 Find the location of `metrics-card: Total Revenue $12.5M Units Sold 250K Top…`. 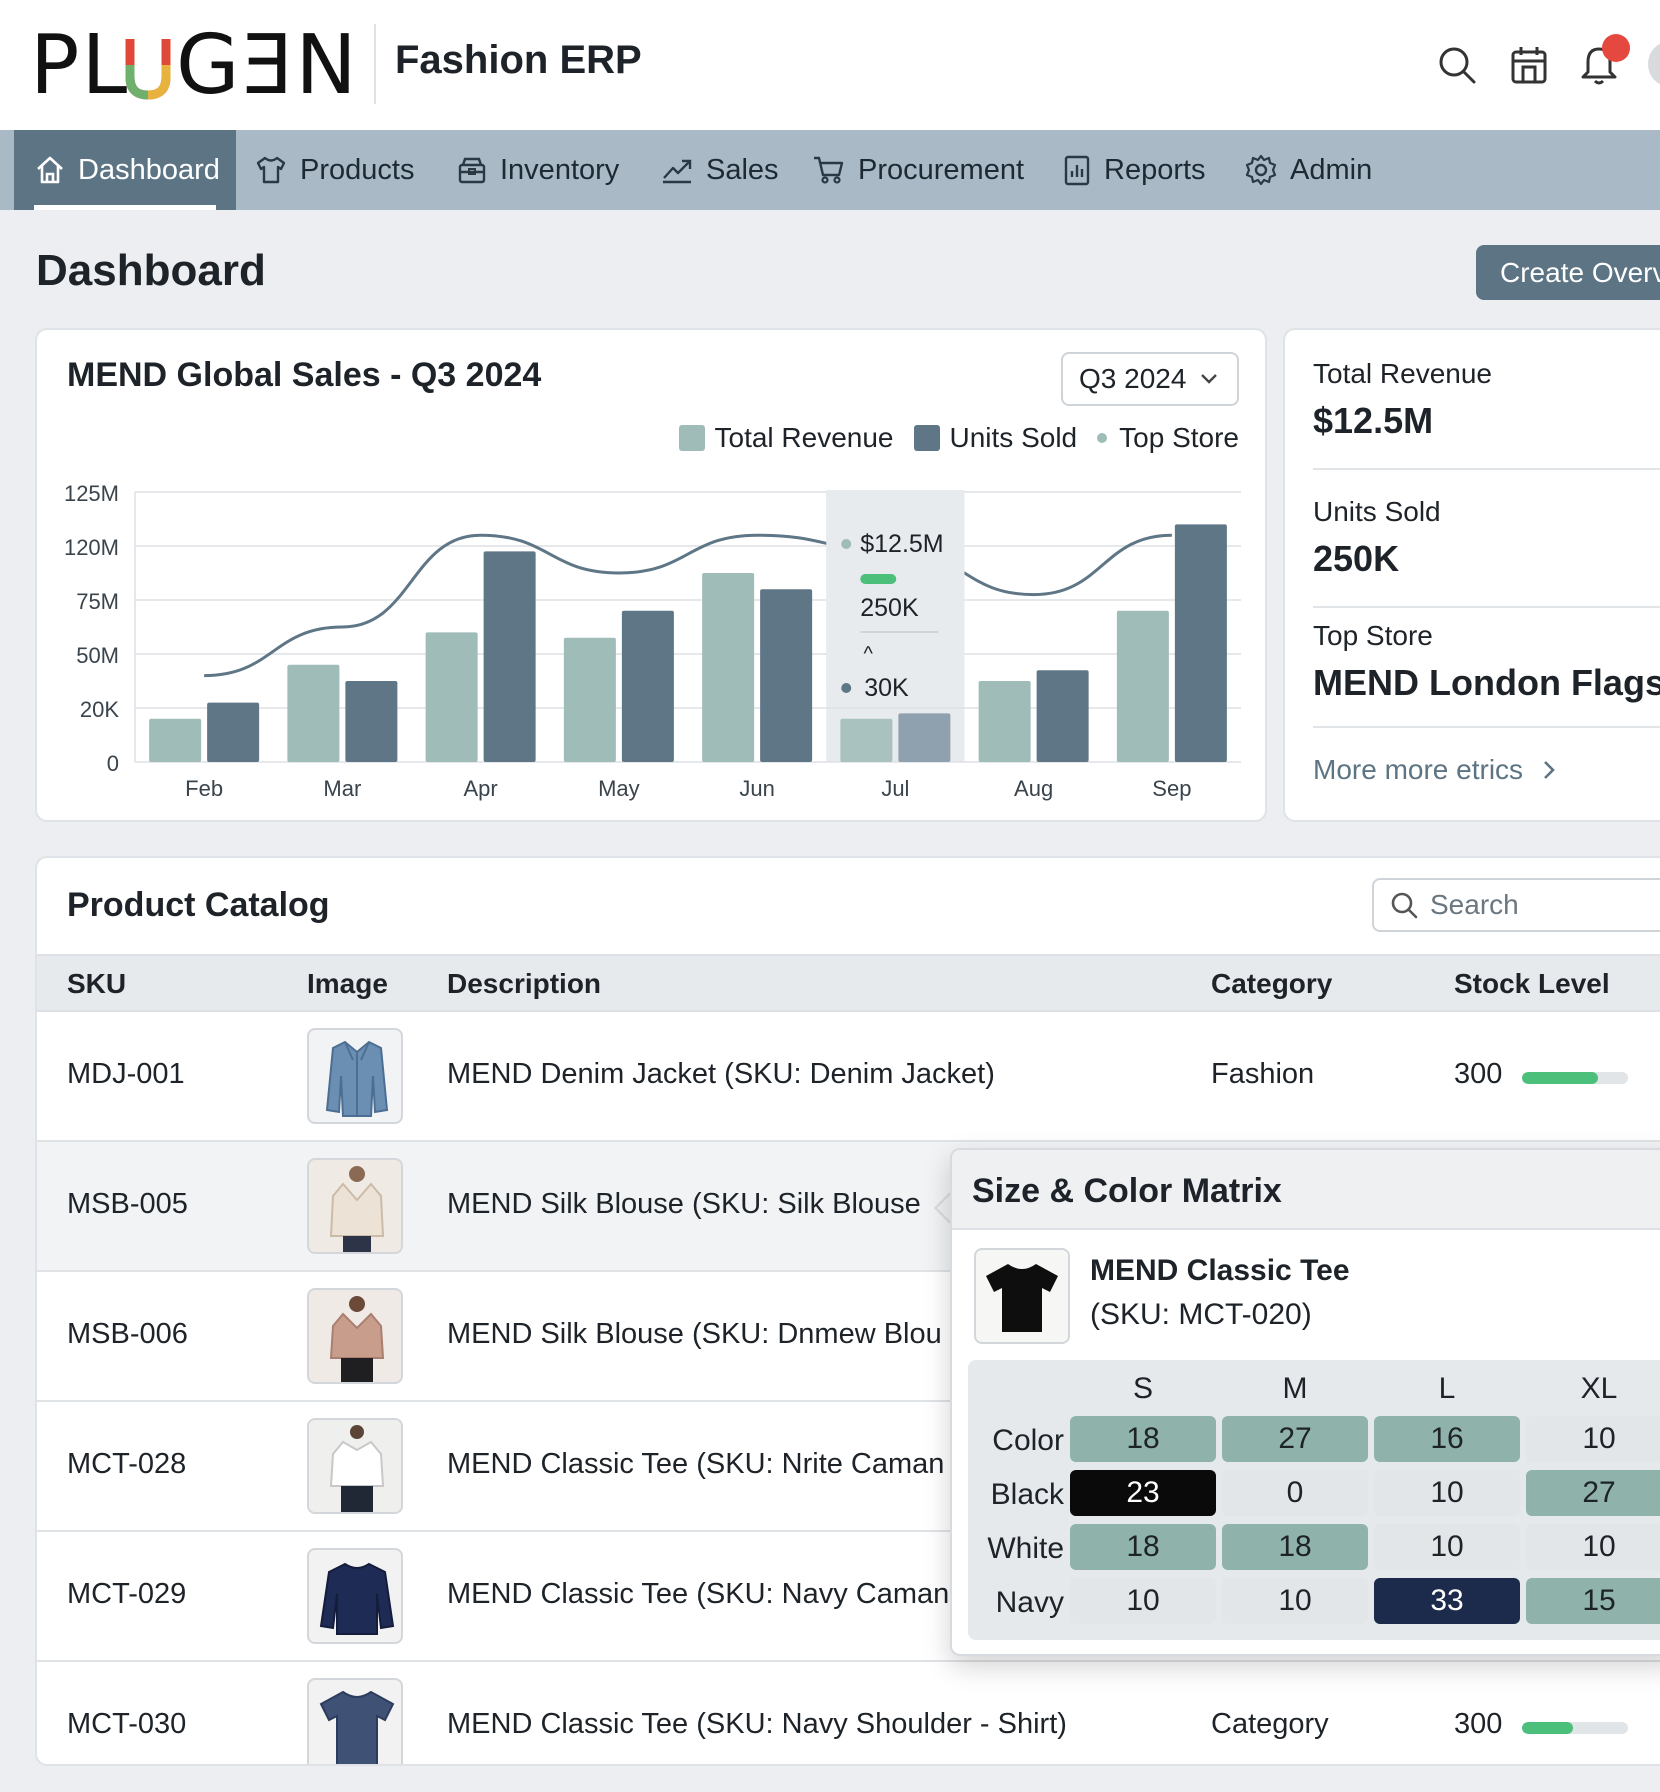

metrics-card: Total Revenue $12.5M Units Sold 250K Top… is located at coordinates (1471, 575).